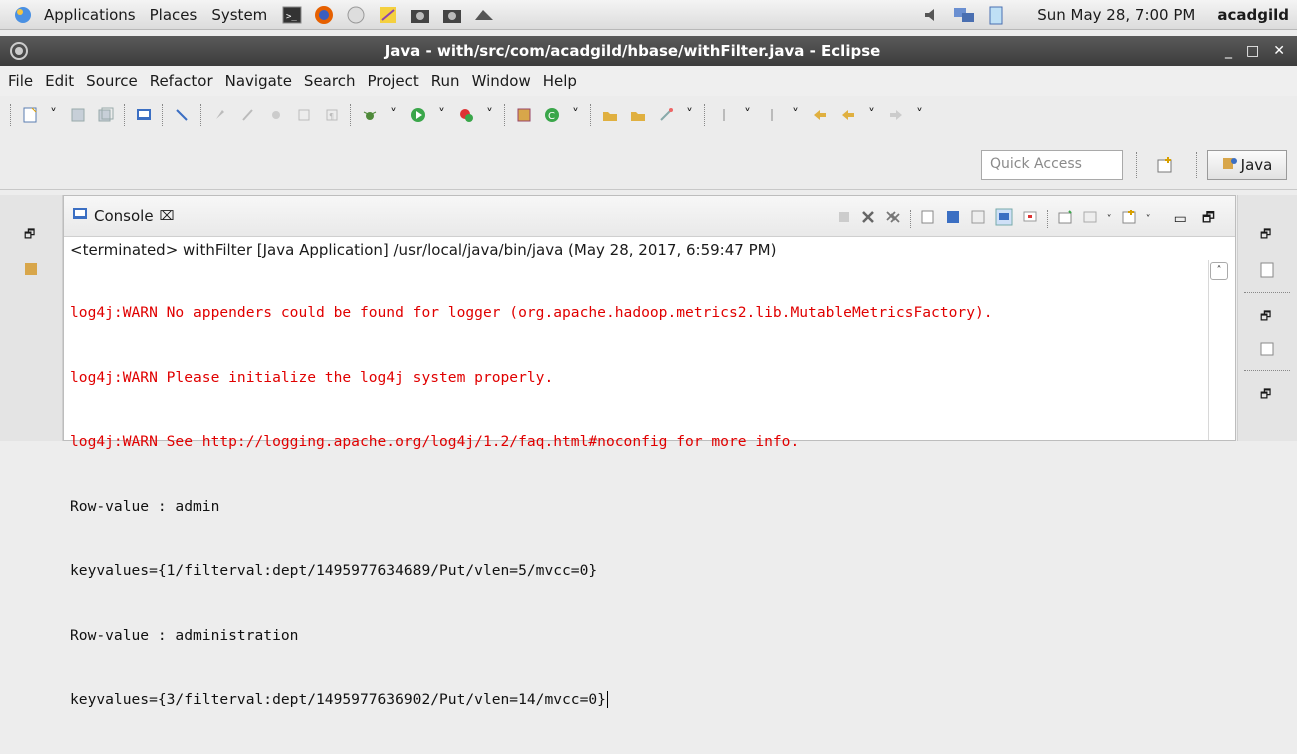 The width and height of the screenshot is (1297, 754). What do you see at coordinates (181, 81) in the screenshot?
I see `menu-refactor: Refactor` at bounding box center [181, 81].